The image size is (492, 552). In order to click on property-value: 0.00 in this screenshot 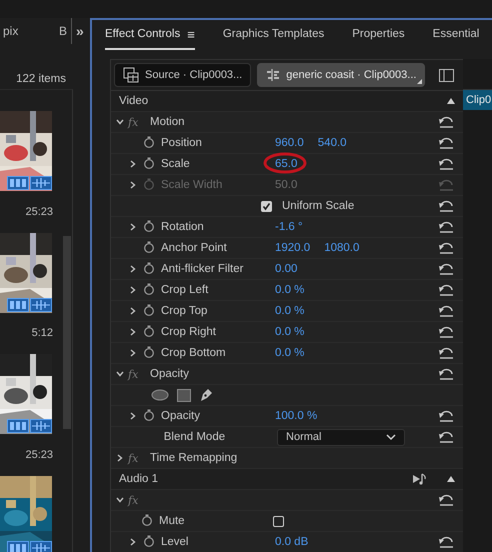, I will do `click(286, 269)`.